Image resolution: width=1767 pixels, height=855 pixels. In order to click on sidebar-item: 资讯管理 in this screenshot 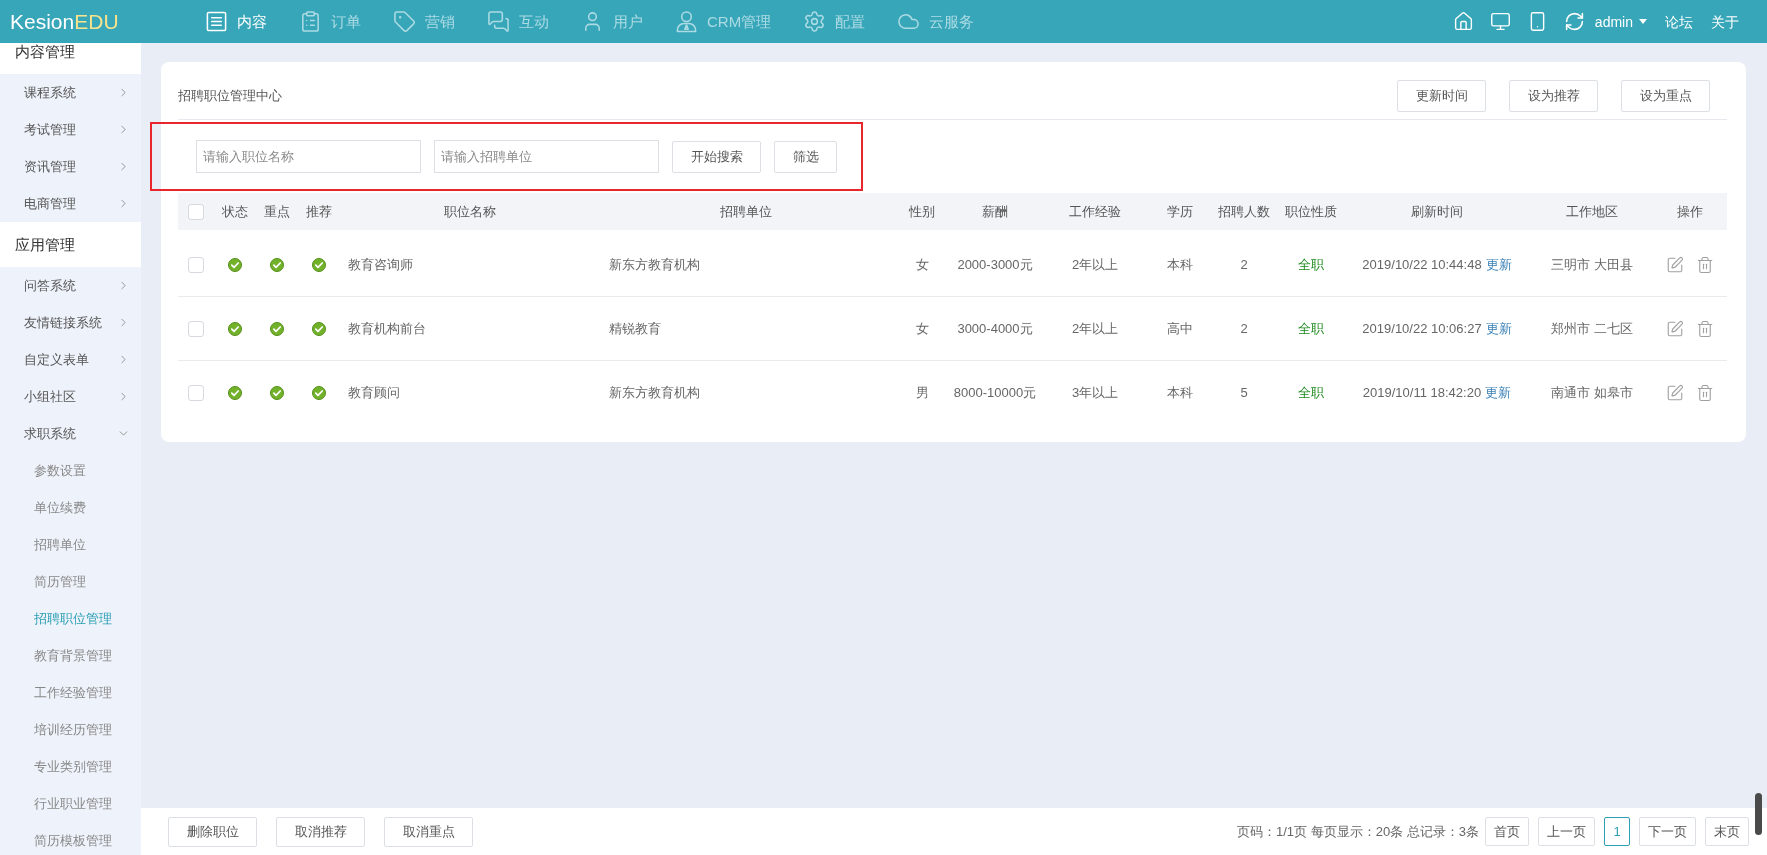, I will do `click(70, 166)`.